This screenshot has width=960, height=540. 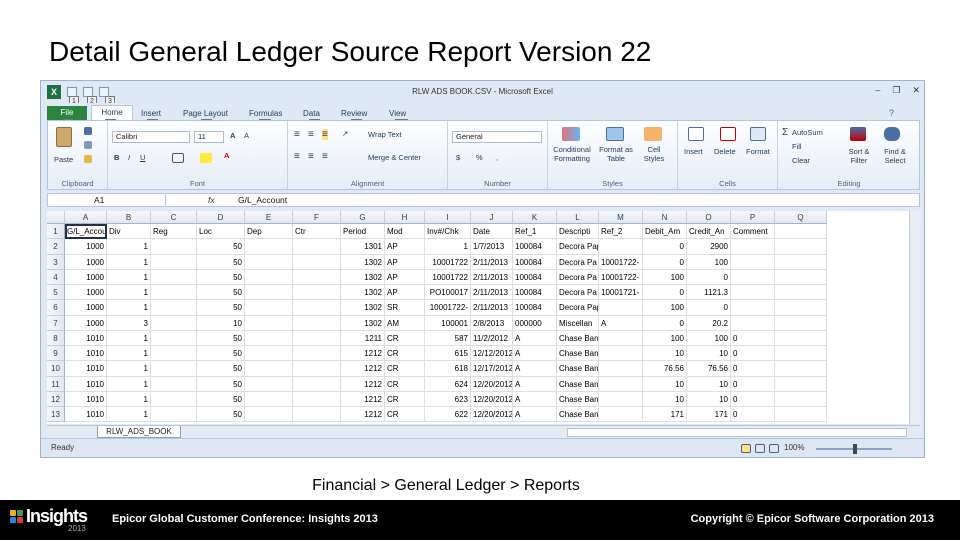 I want to click on sort-filter-icon, so click(x=858, y=134).